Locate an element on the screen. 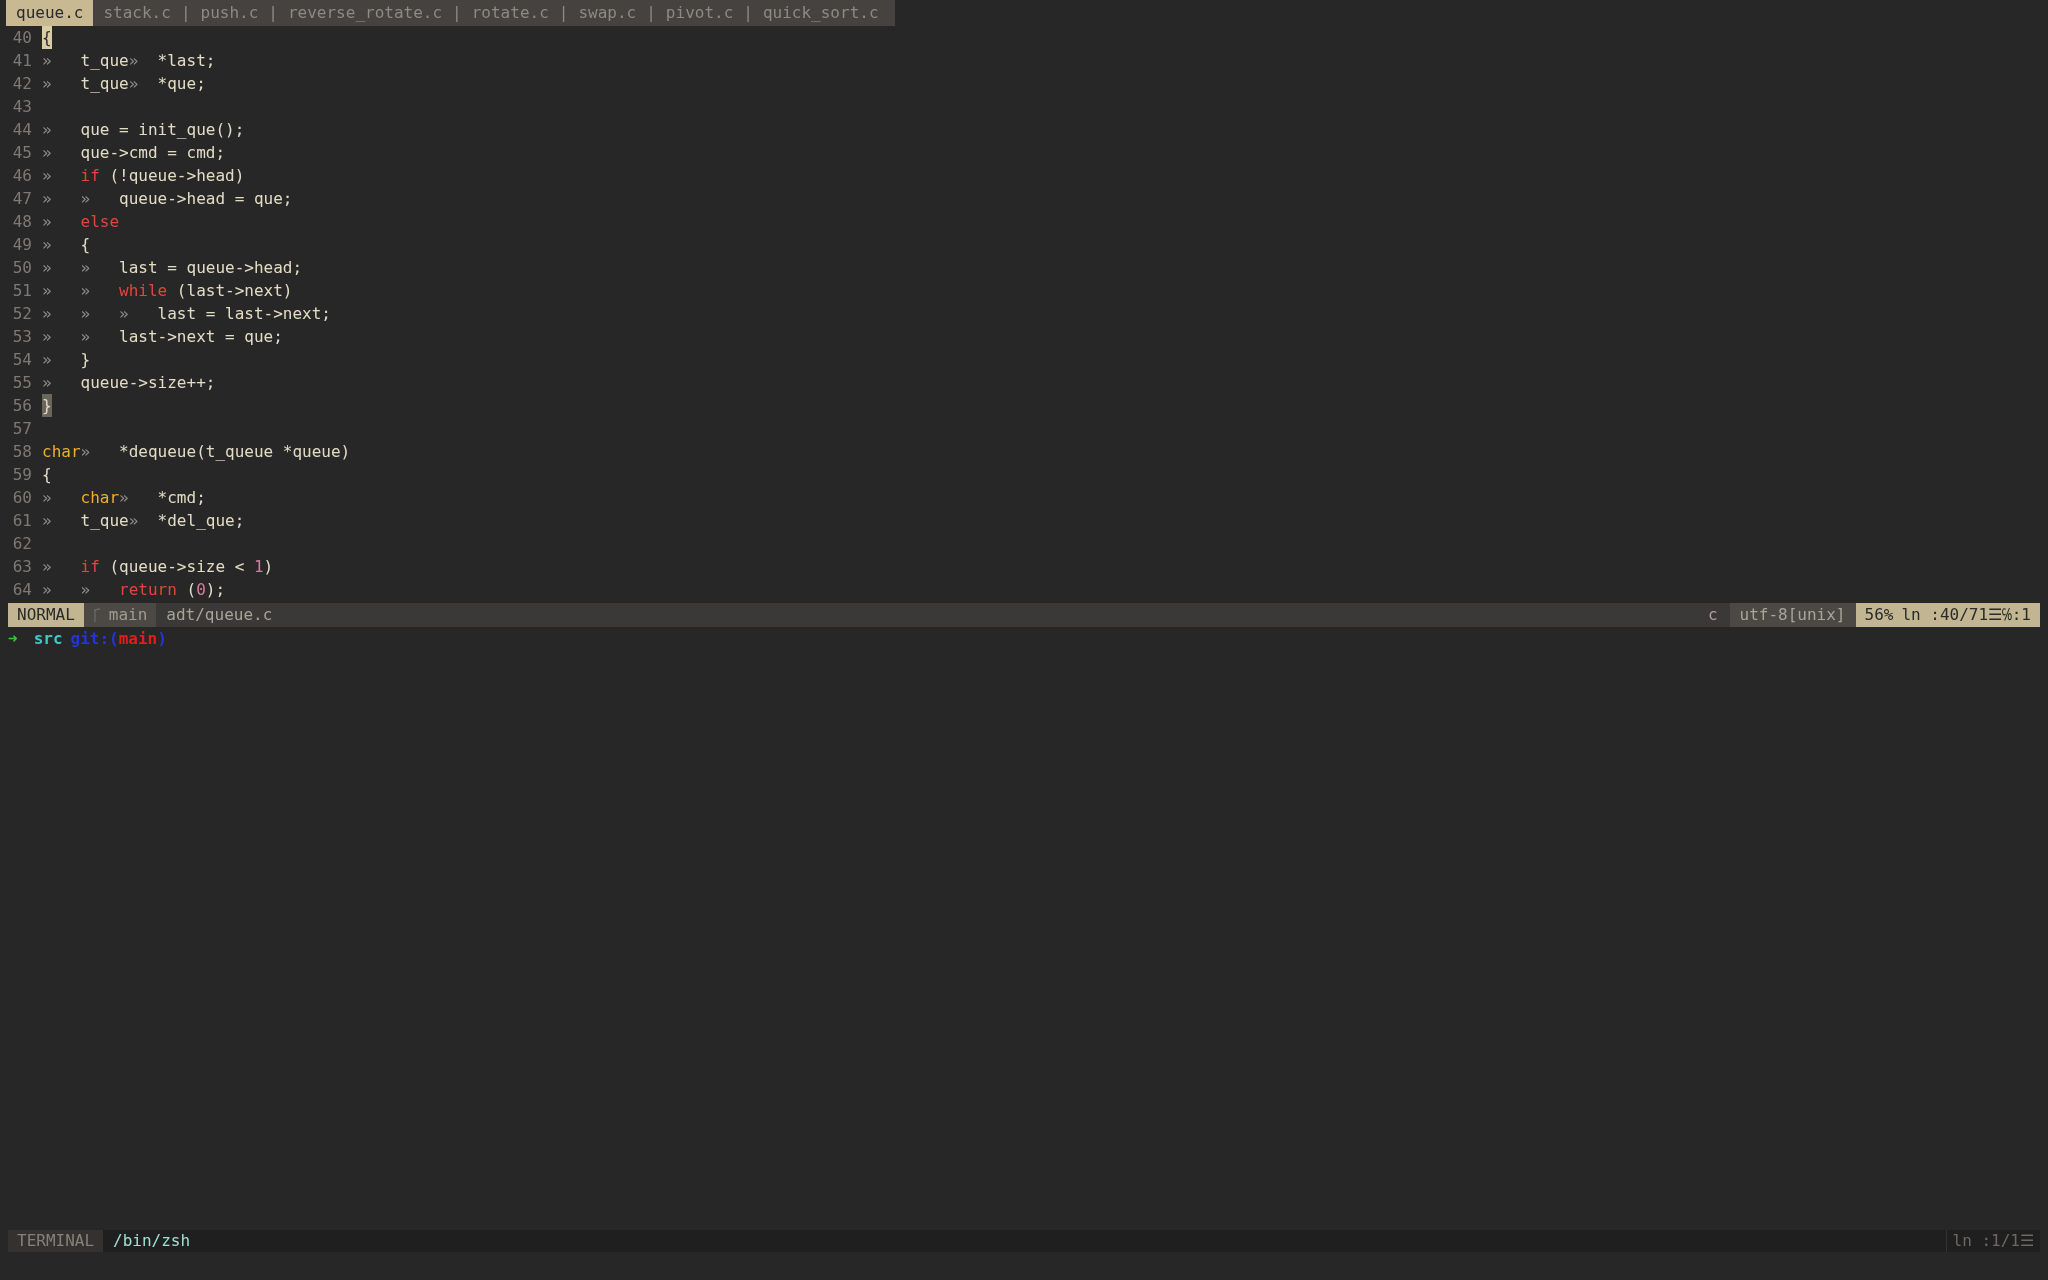 The width and height of the screenshot is (2048, 1280). scroll-percent: 56% is located at coordinates (1879, 615).